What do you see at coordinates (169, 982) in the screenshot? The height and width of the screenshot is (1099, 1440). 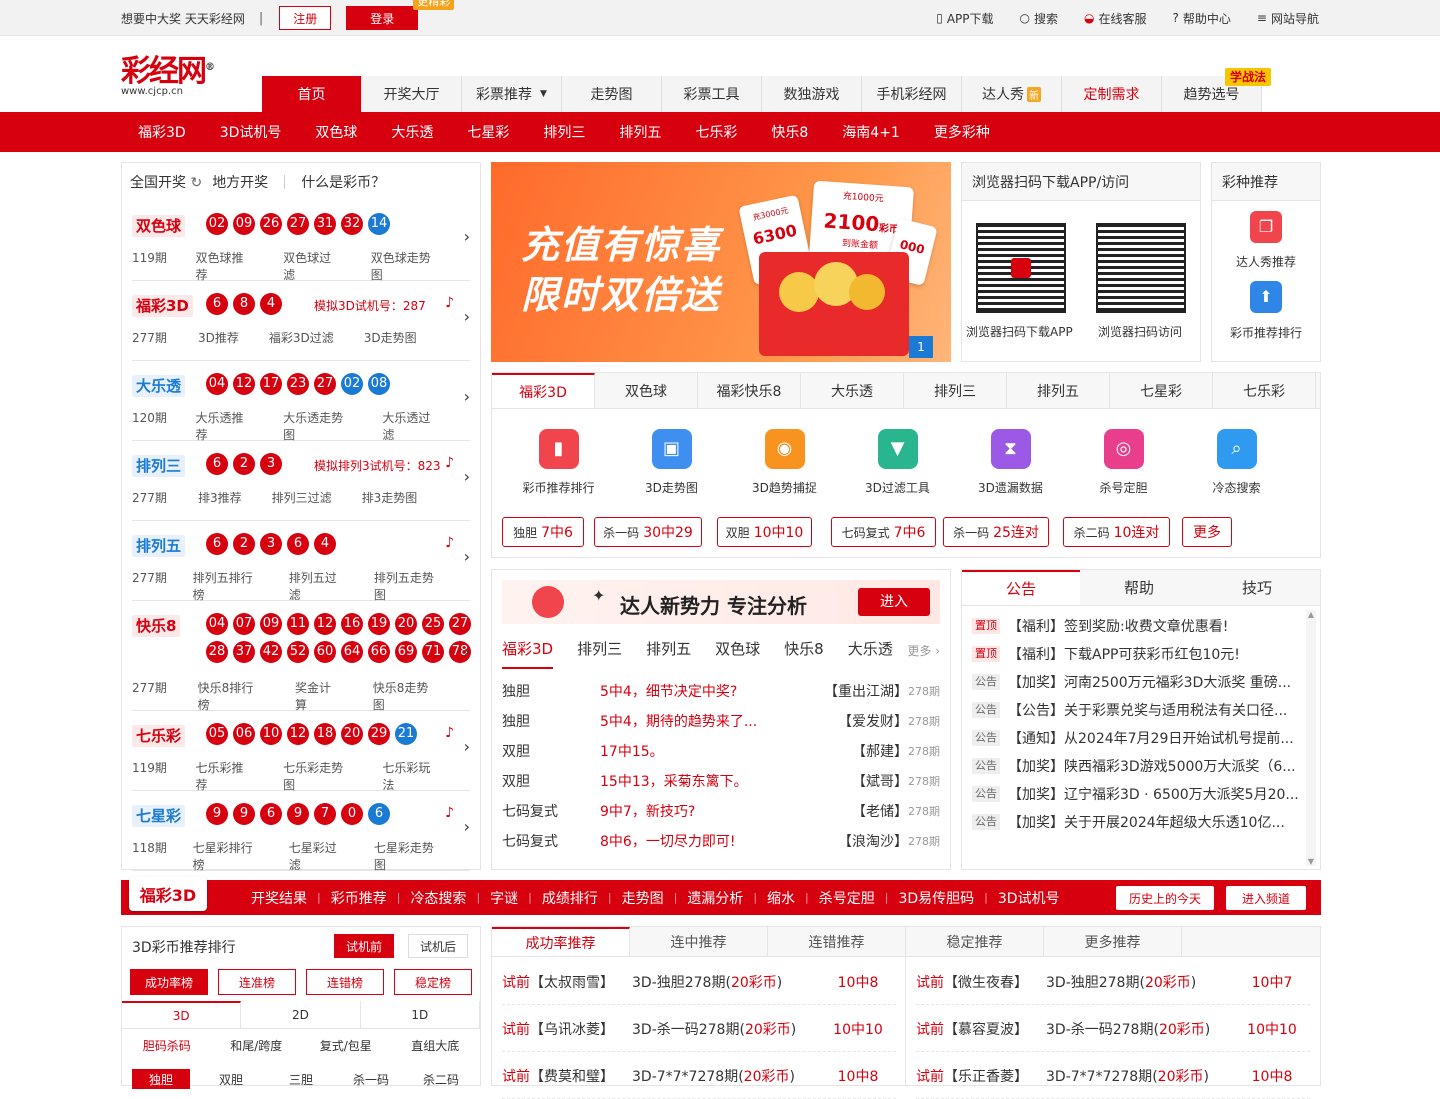 I see `rank-tab: 成功率榜` at bounding box center [169, 982].